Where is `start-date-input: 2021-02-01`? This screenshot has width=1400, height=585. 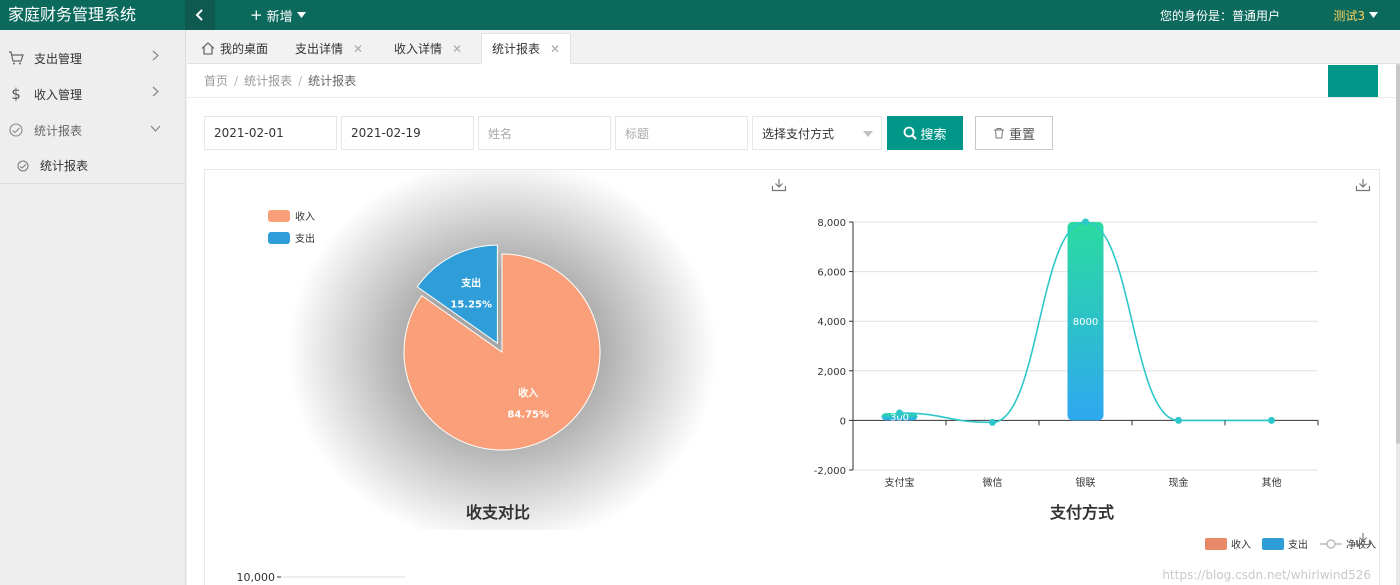 start-date-input: 2021-02-01 is located at coordinates (270, 133).